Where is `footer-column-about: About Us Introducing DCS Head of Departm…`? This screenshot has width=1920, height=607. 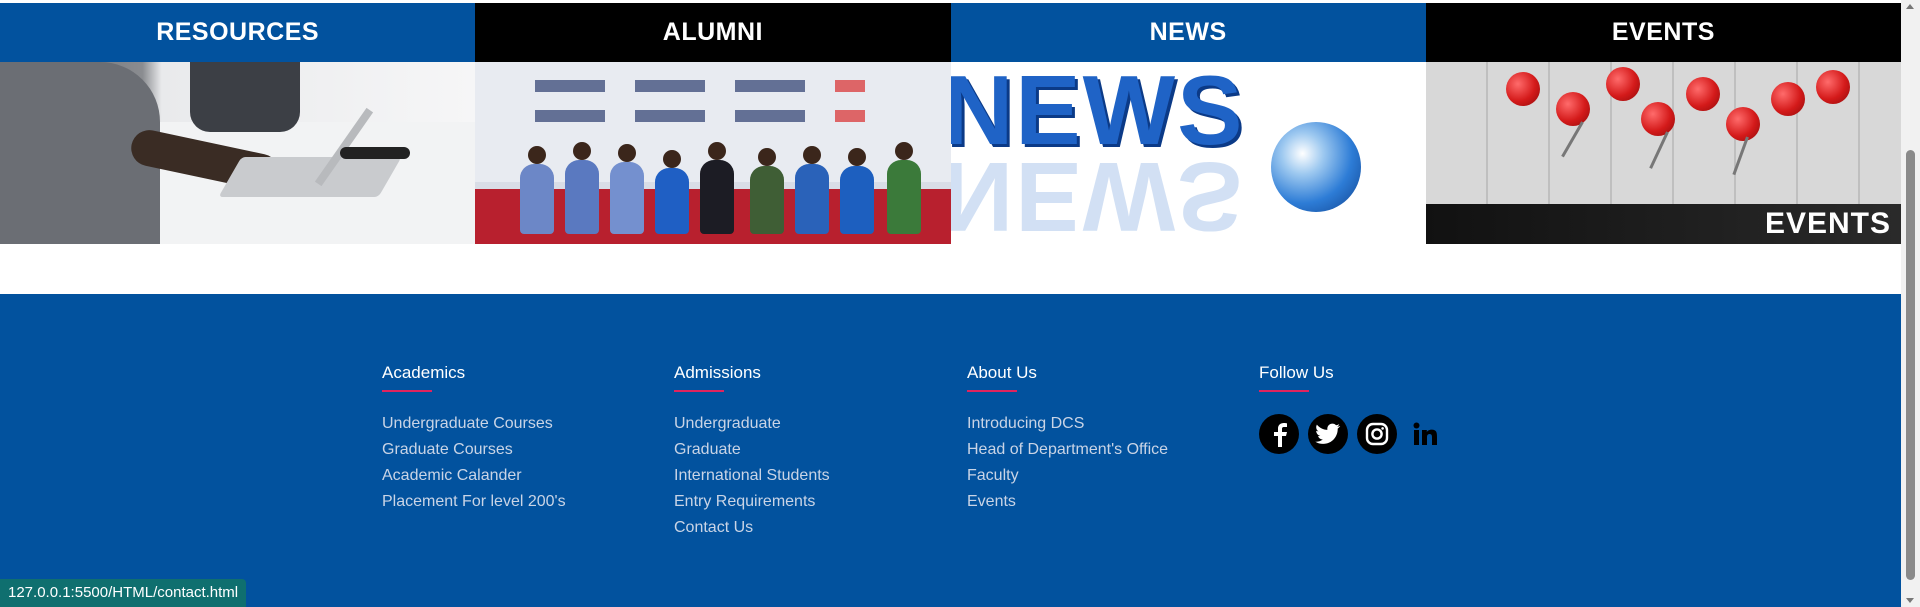
footer-column-about: About Us Introducing DCS Head of Departm… is located at coordinates (1067, 440).